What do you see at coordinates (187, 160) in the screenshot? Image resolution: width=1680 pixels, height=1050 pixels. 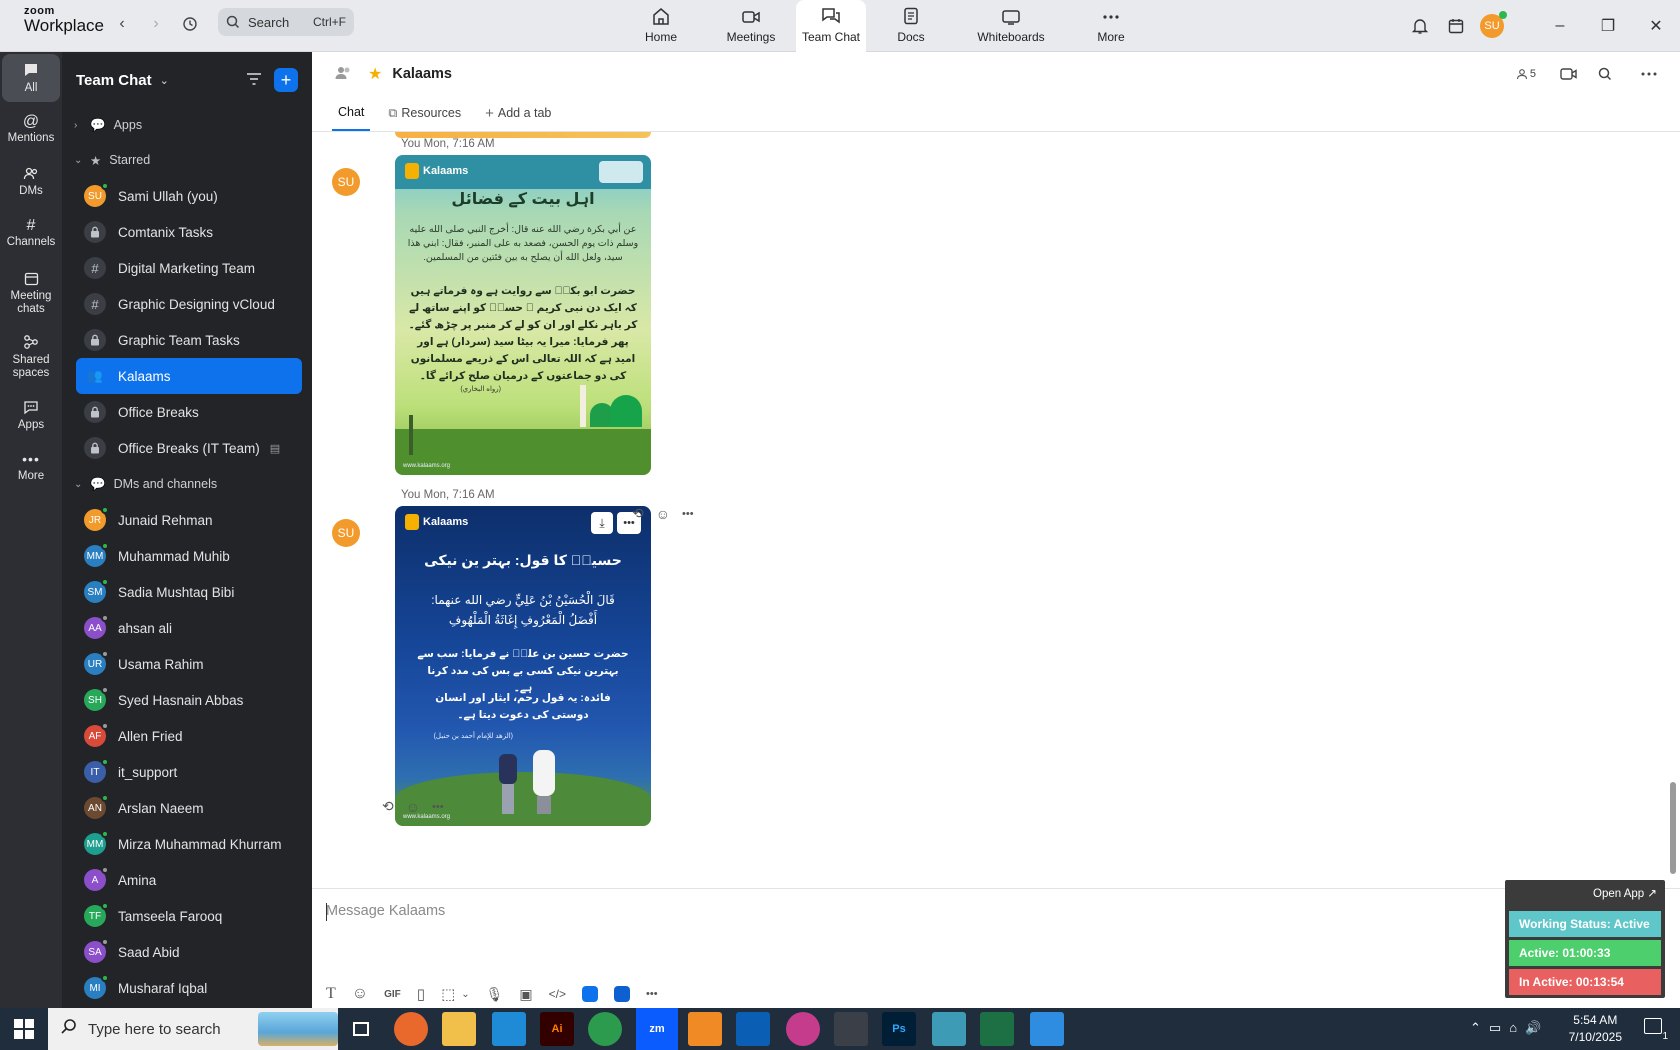 I see `section-starred: ⌄ ★ Starred` at bounding box center [187, 160].